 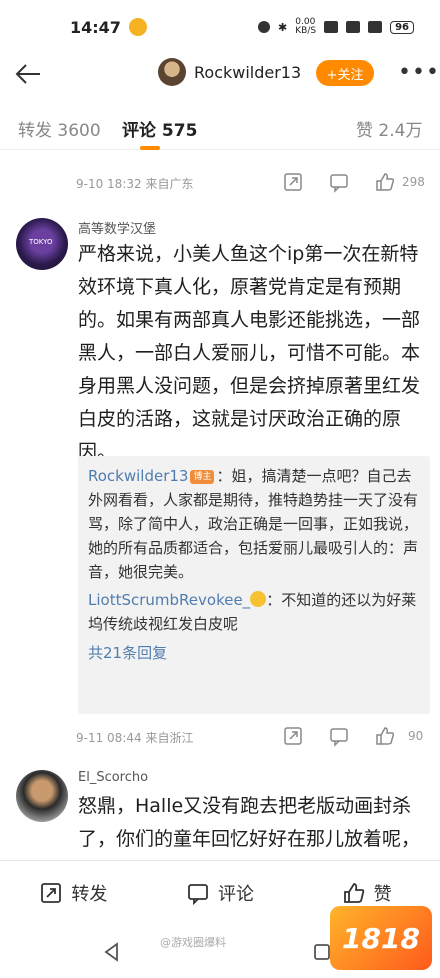 I want to click on reply-author: Rockwilder13, so click(x=138, y=476).